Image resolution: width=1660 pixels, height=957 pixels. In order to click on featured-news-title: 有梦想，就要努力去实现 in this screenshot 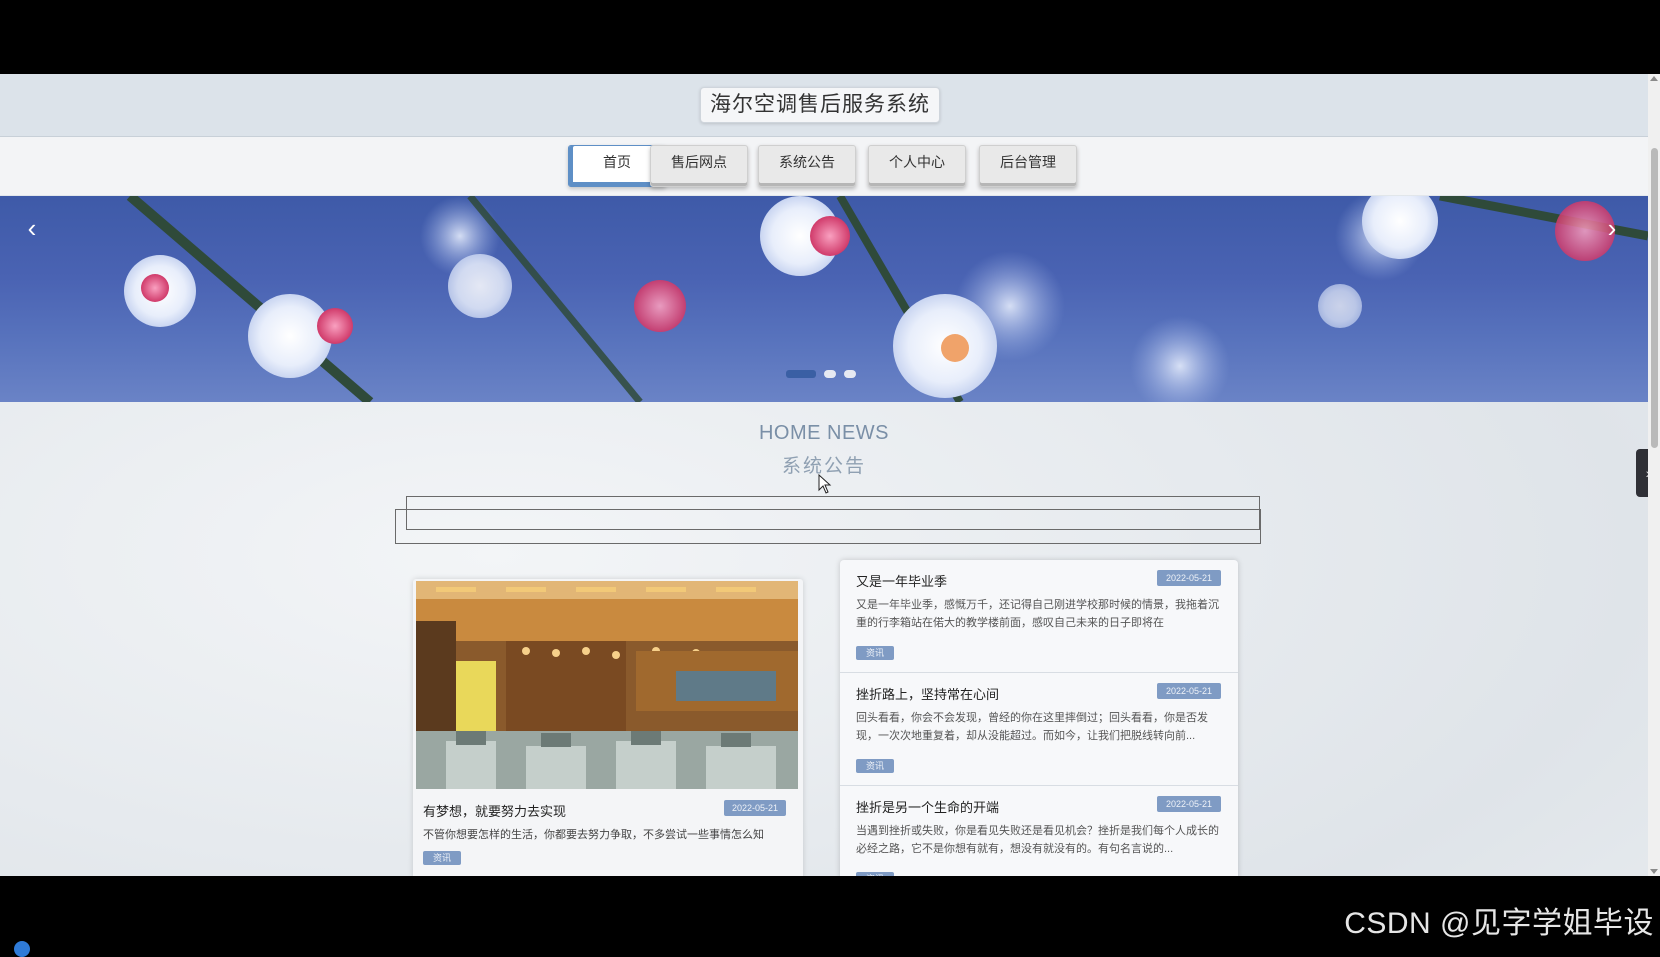, I will do `click(494, 810)`.